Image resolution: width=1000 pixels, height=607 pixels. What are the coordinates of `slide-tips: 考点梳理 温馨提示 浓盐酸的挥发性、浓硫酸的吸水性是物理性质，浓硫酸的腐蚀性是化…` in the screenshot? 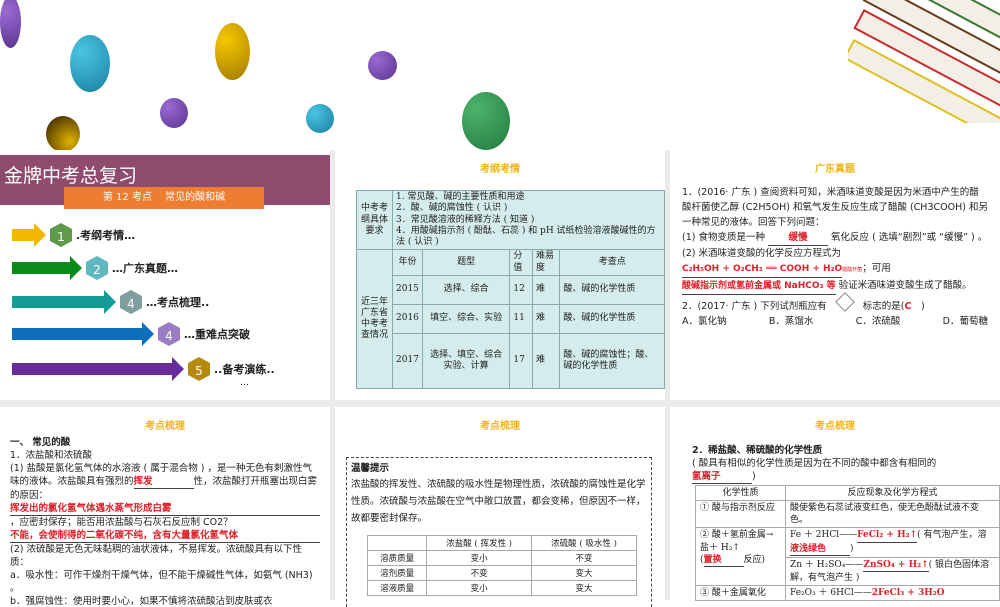 It's located at (500, 507).